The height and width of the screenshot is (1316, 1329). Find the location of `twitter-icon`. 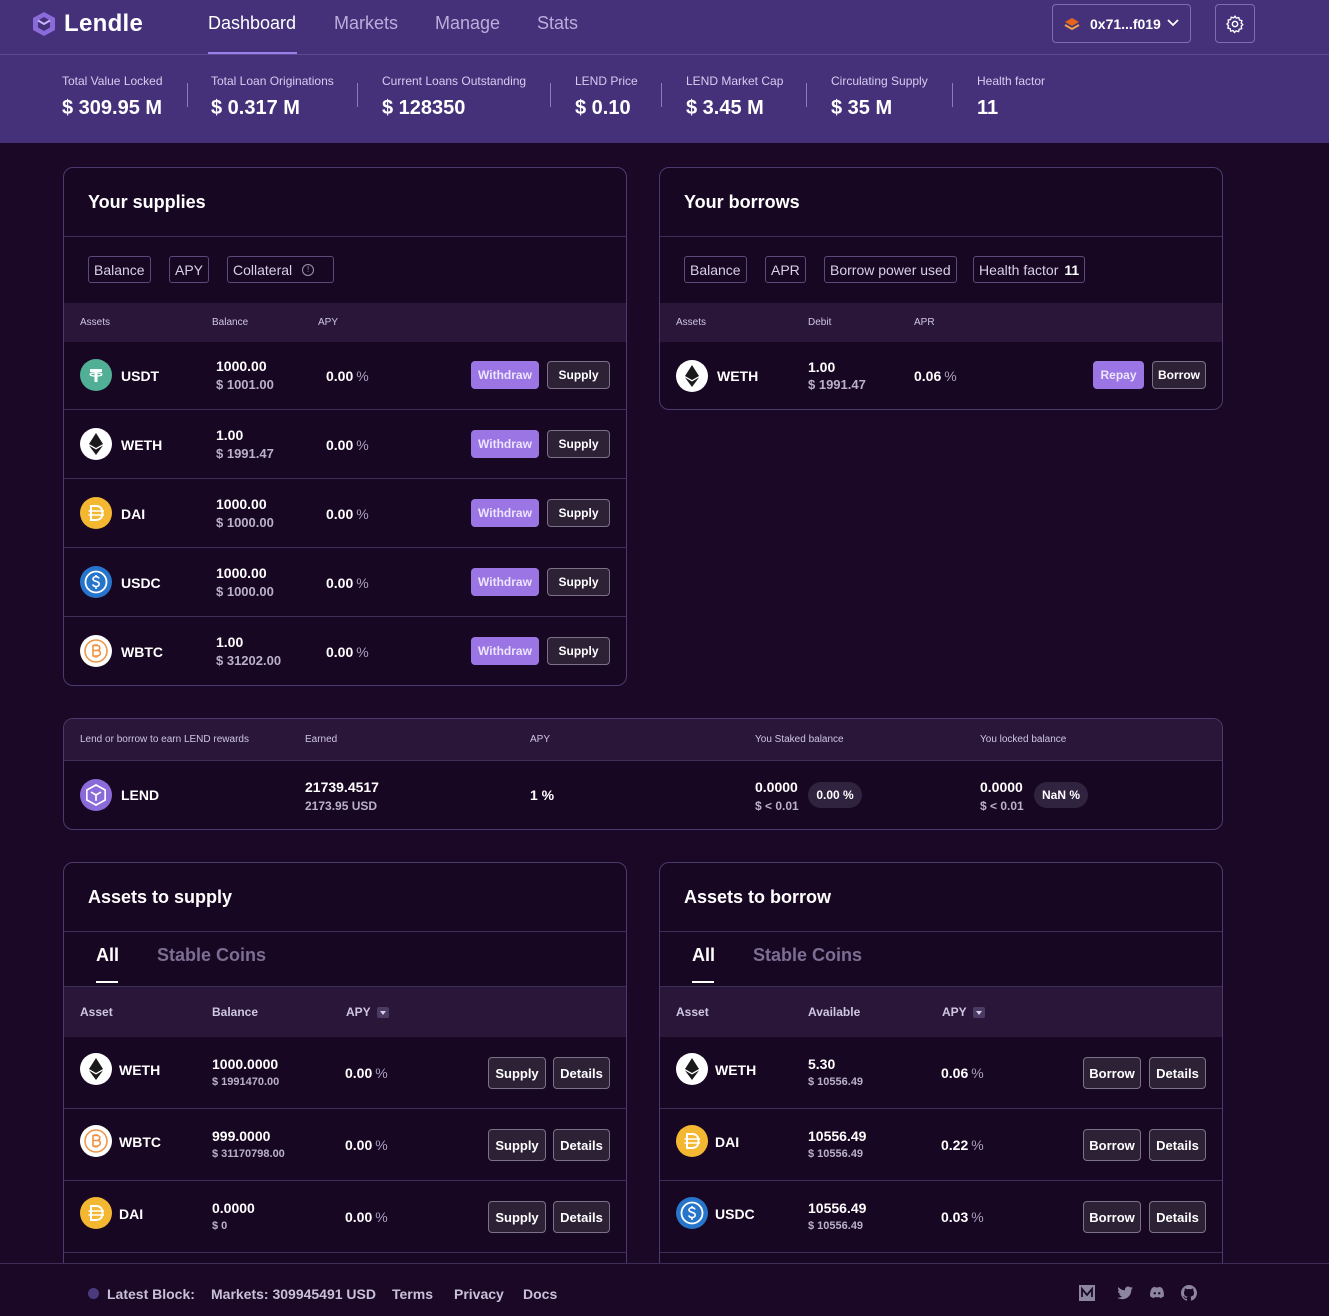

twitter-icon is located at coordinates (1125, 1293).